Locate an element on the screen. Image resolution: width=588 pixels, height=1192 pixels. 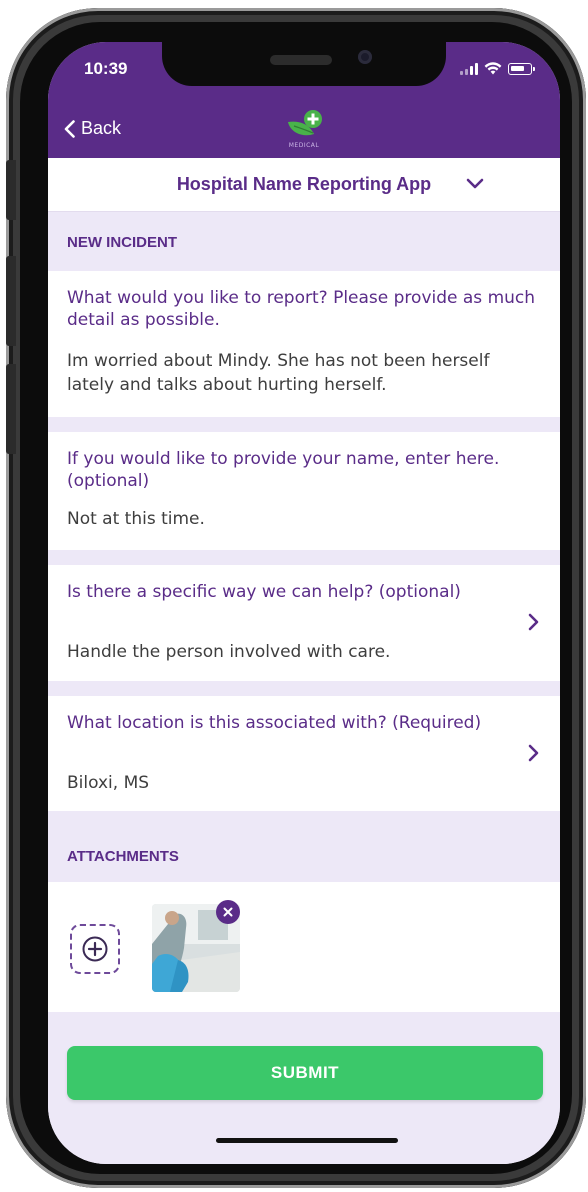
chevron-left-icon is located at coordinates (69, 128).